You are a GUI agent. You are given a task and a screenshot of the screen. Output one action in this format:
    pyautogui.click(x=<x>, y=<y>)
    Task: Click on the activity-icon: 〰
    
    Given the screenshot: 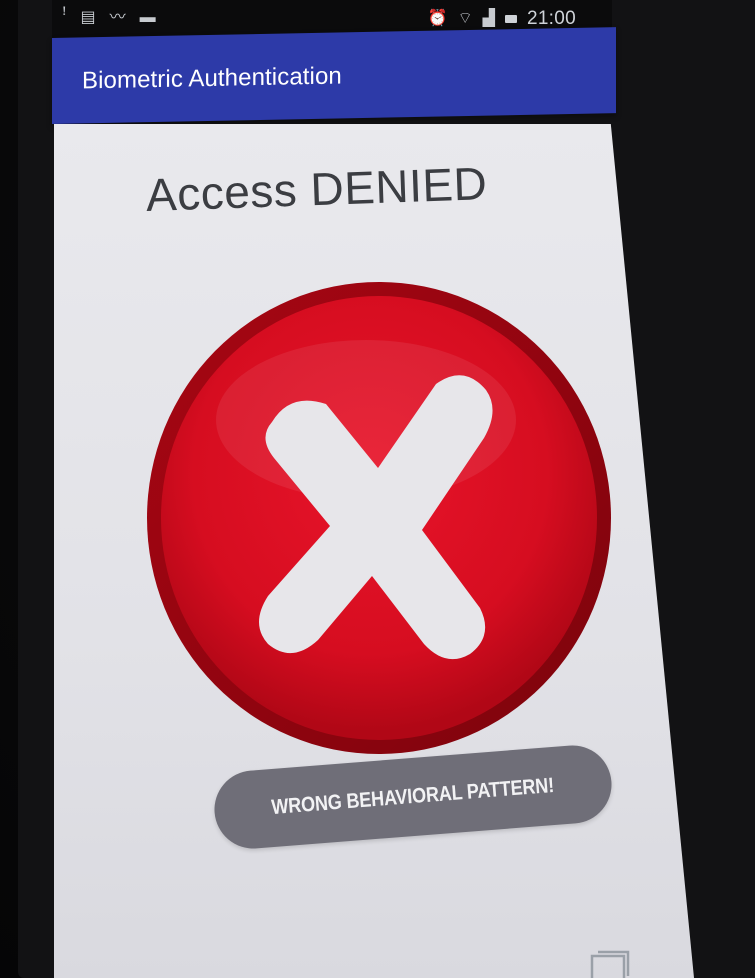 What is the action you would take?
    pyautogui.click(x=117, y=17)
    